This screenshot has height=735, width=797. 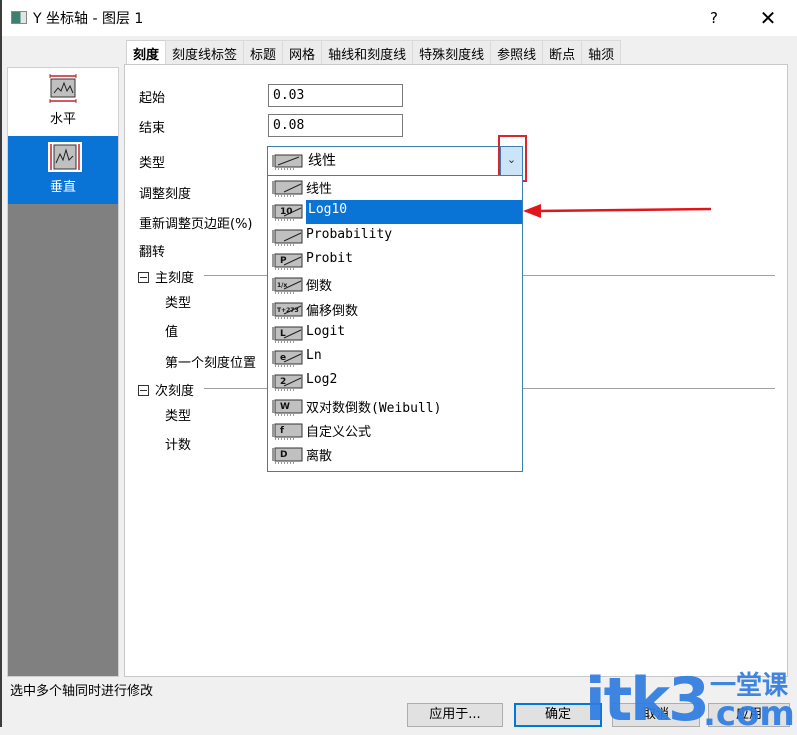 I want to click on dropdown-option-label: Log2, so click(x=322, y=380).